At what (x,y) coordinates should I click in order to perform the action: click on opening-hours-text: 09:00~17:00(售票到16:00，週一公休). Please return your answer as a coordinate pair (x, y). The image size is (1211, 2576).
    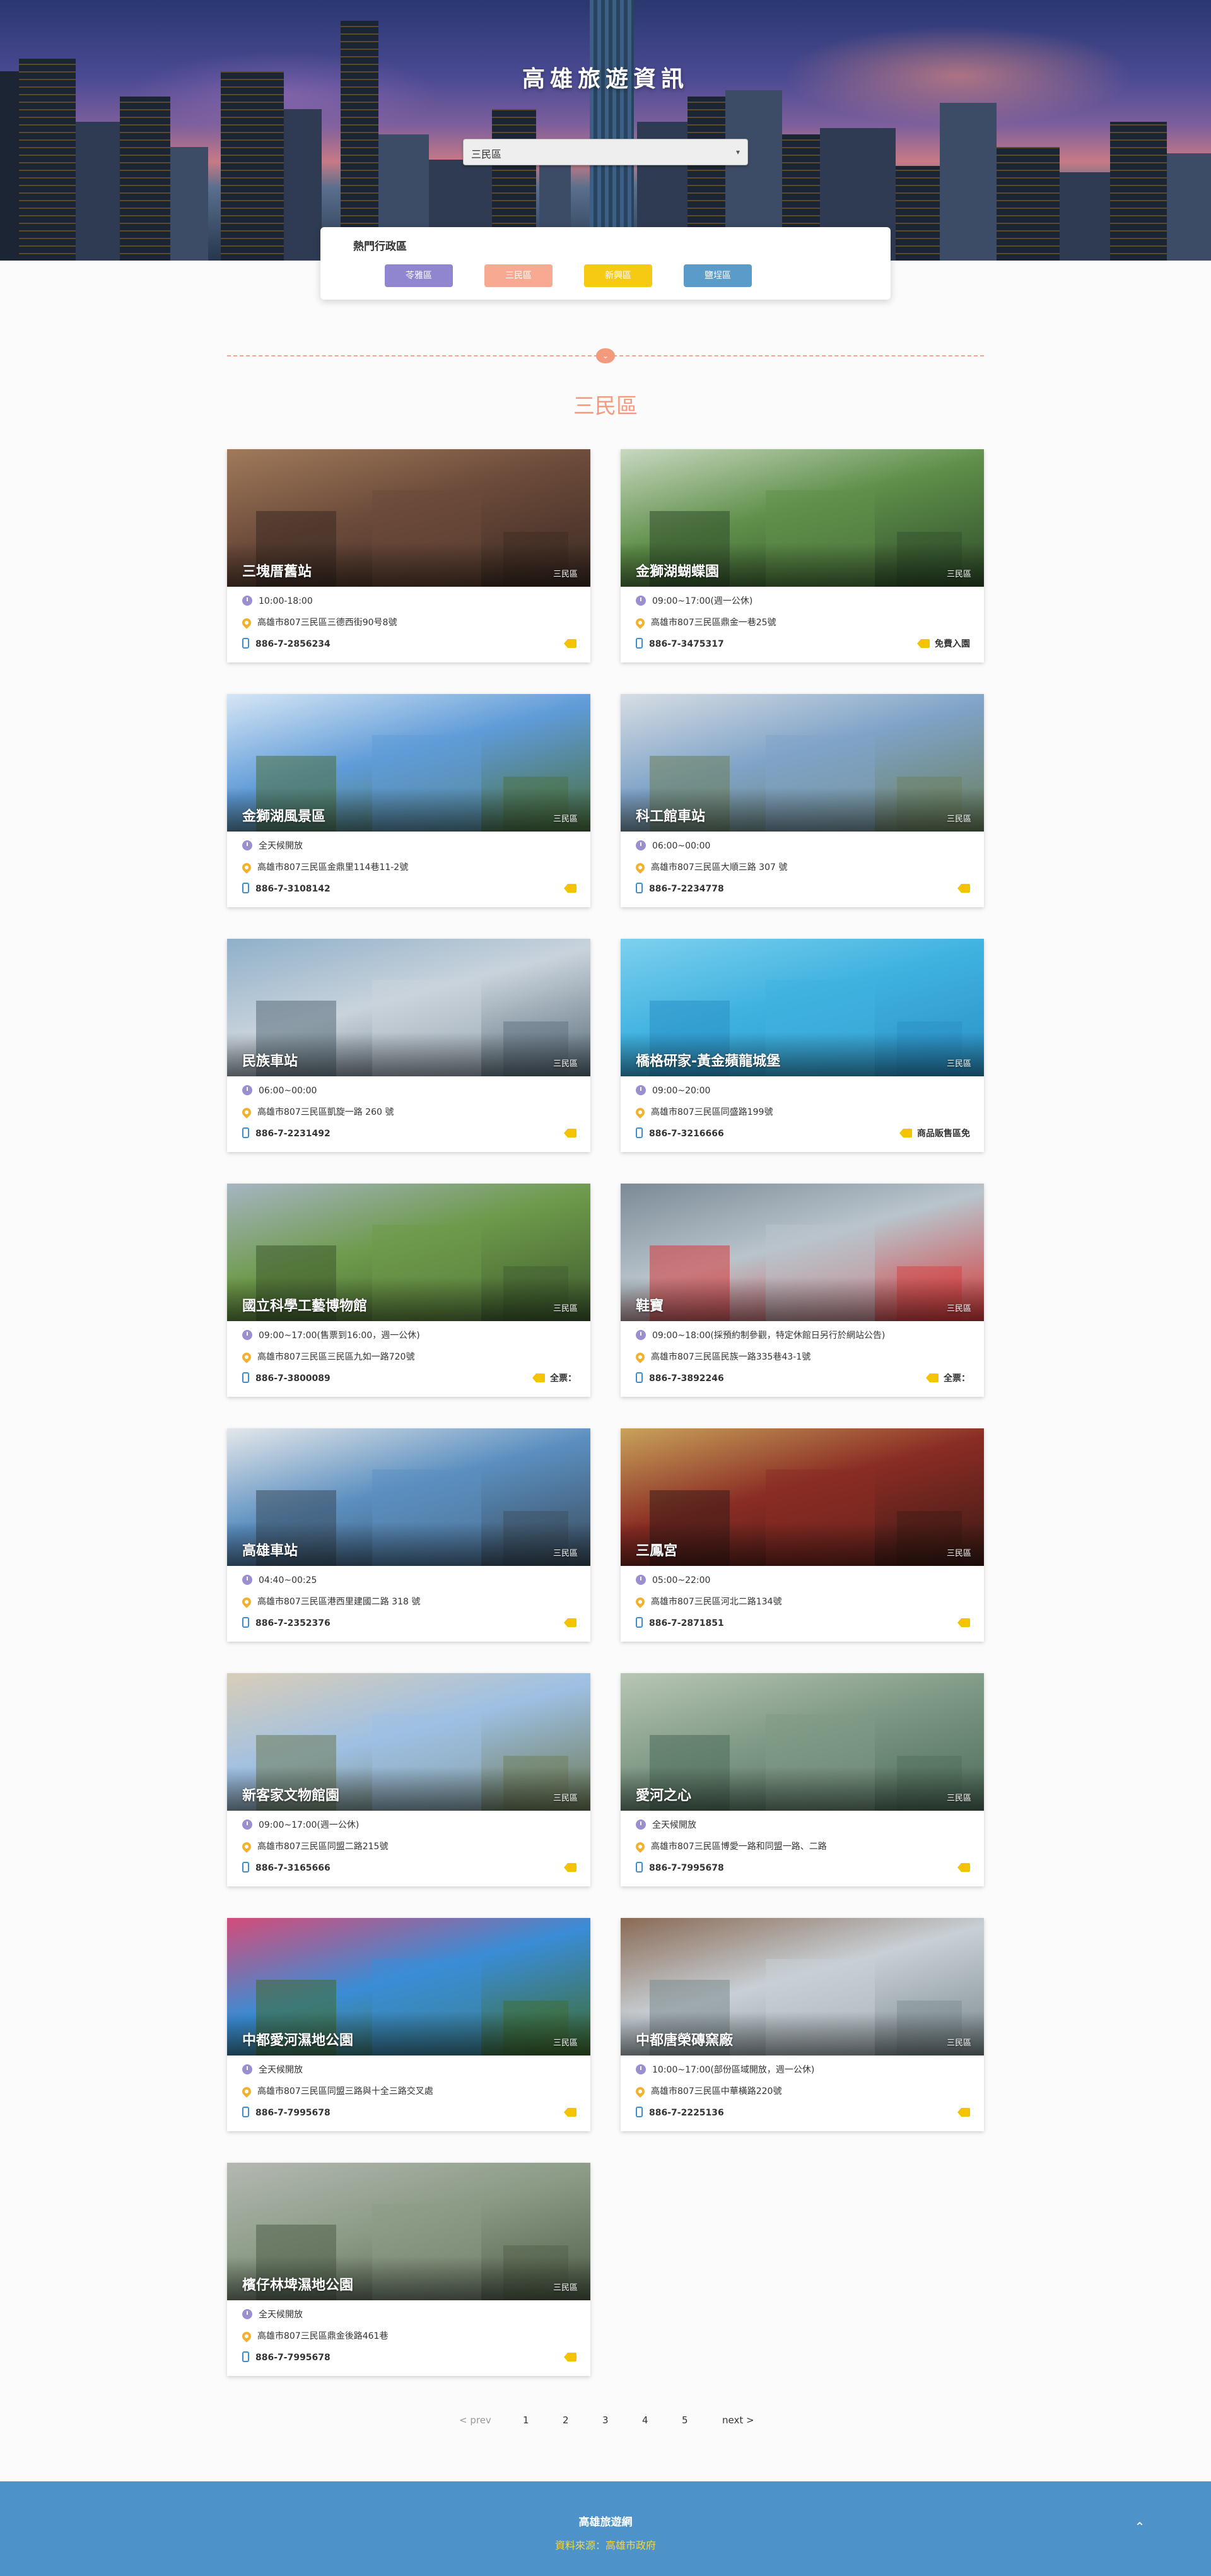
    Looking at the image, I should click on (339, 1336).